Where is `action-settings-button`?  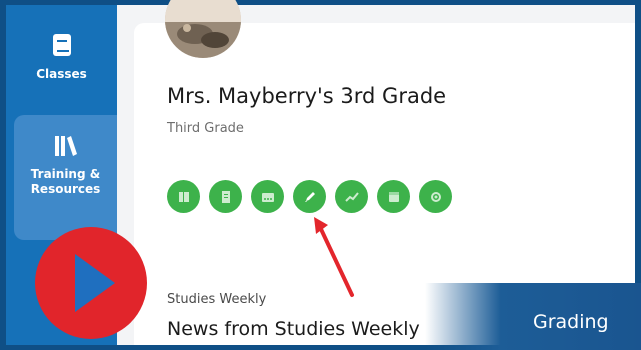 action-settings-button is located at coordinates (435, 196).